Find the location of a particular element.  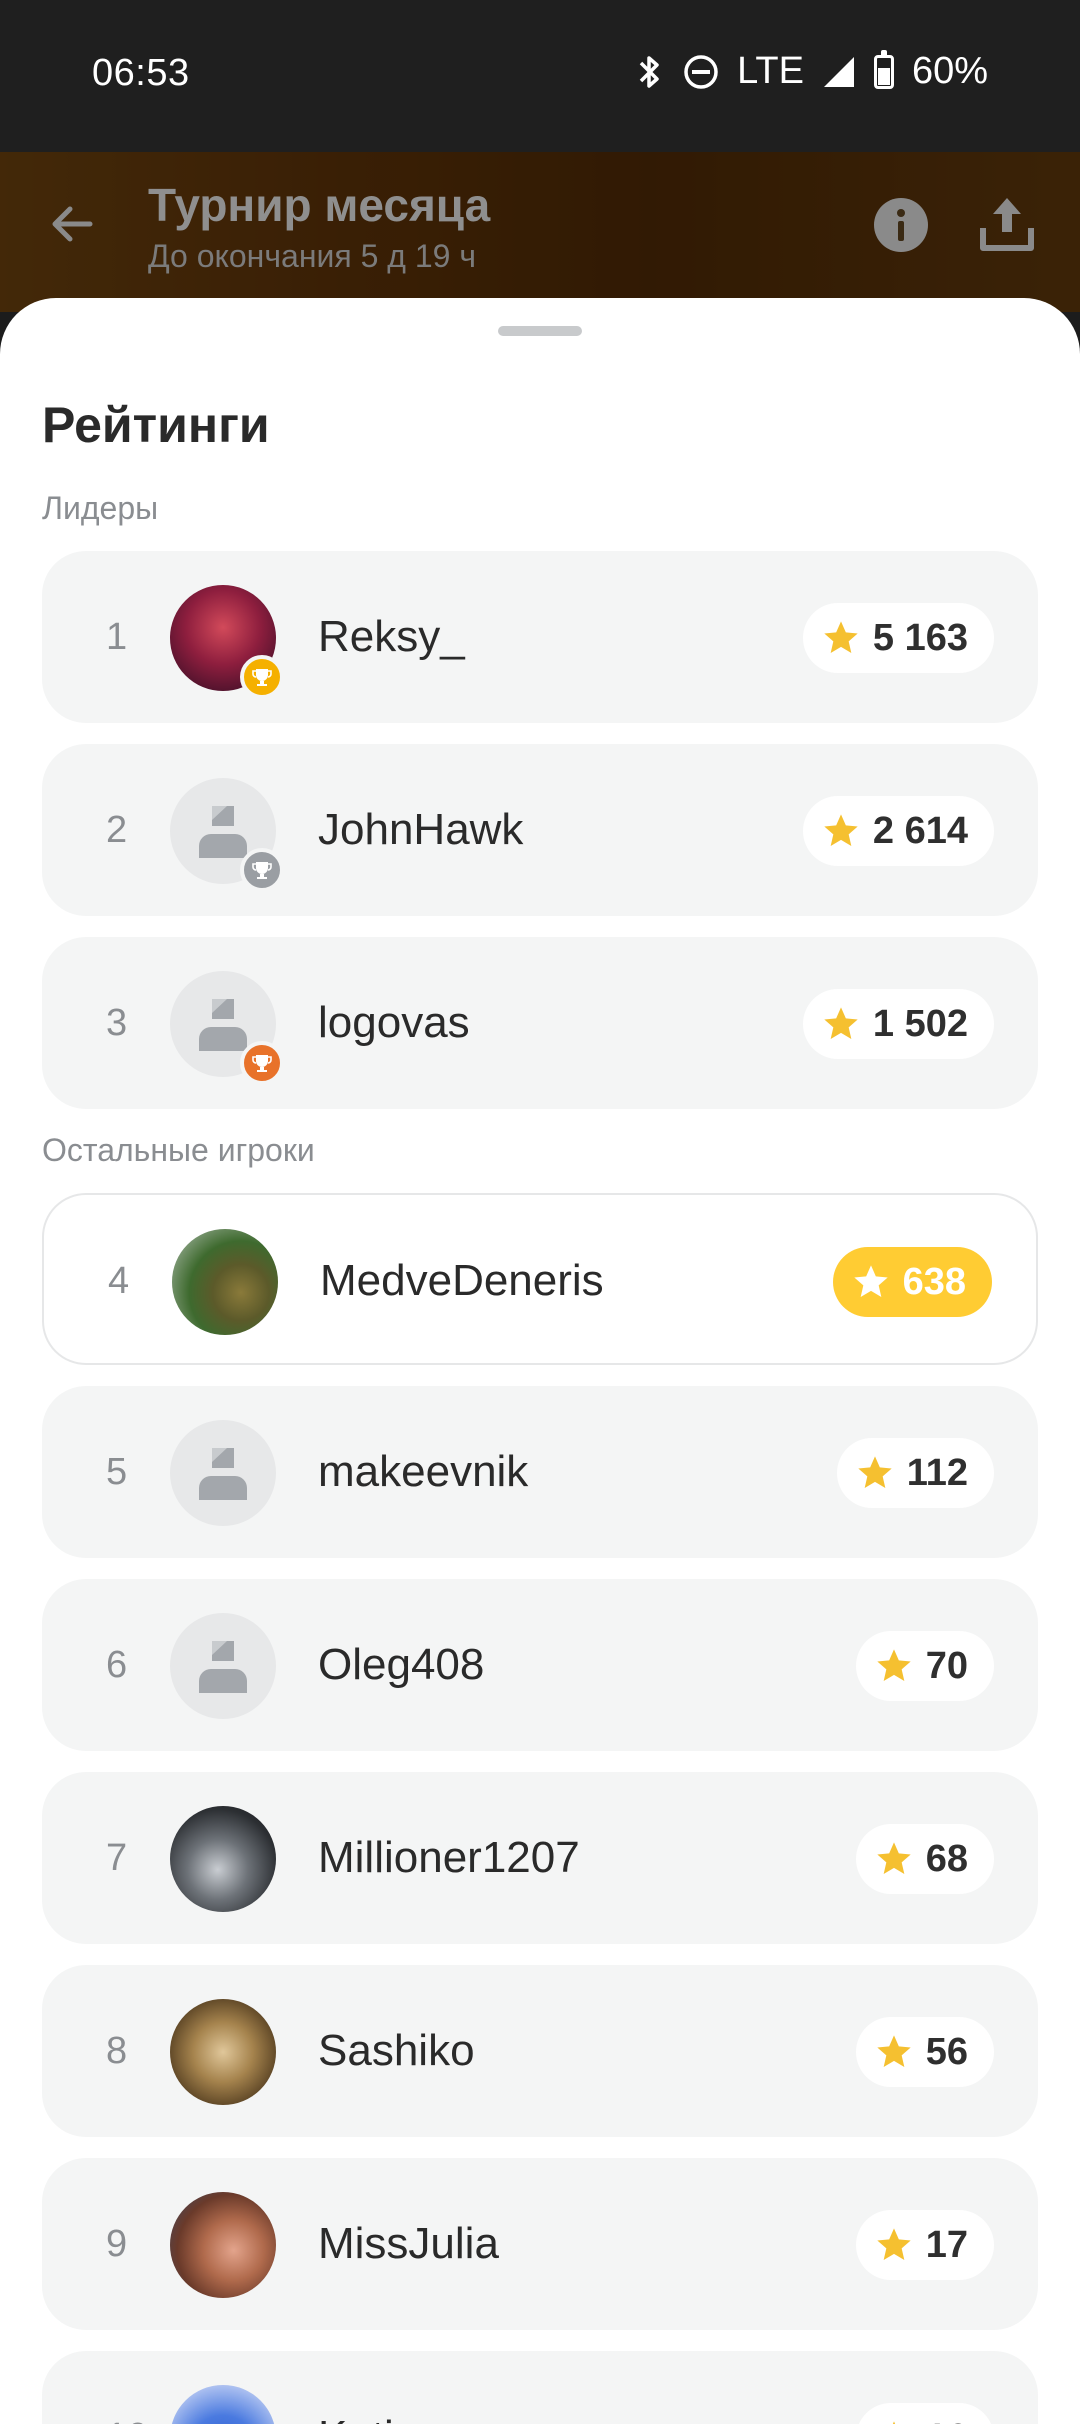

leaderboard-row: 10 Katia 16 is located at coordinates (540, 2387).